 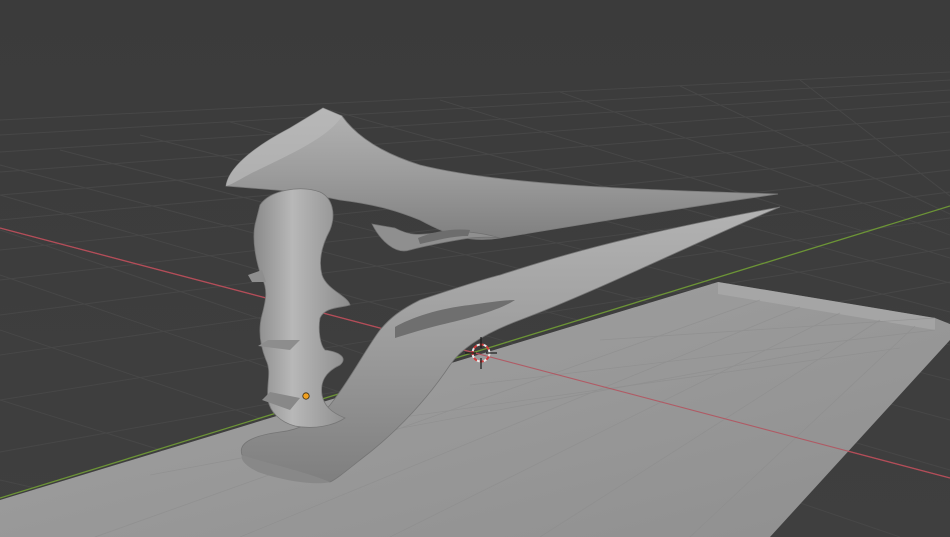 I want to click on object-origin-icon, so click(x=306, y=396).